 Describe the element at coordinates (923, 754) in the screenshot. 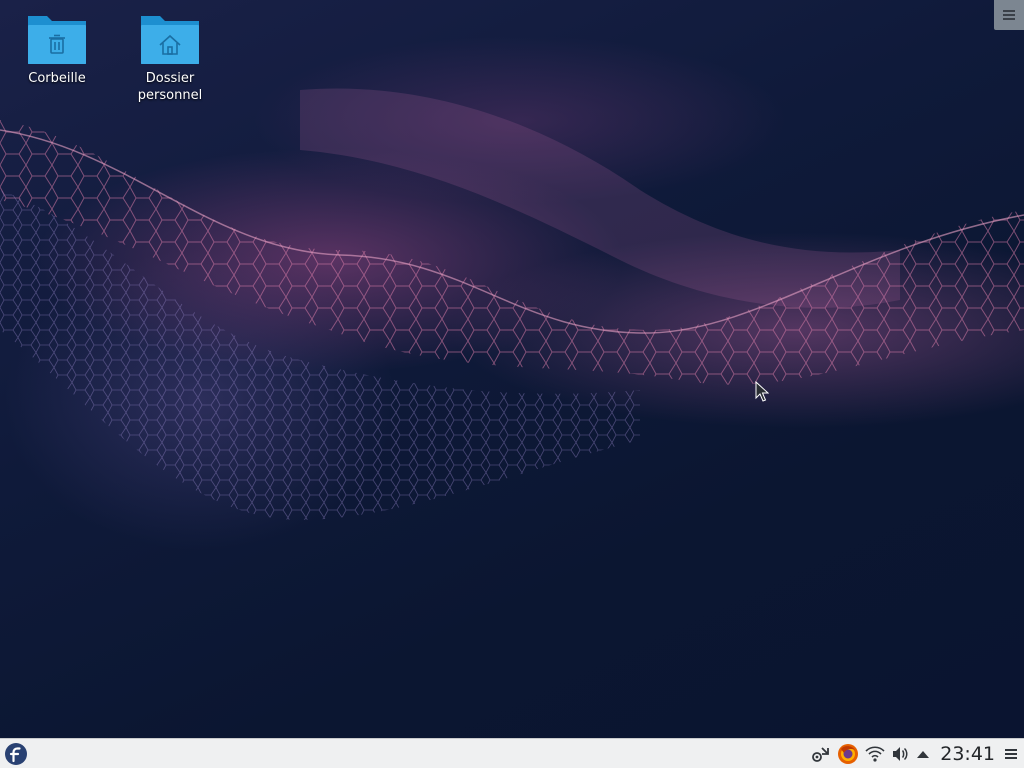

I see `expand-tray-arrow-icon` at that location.